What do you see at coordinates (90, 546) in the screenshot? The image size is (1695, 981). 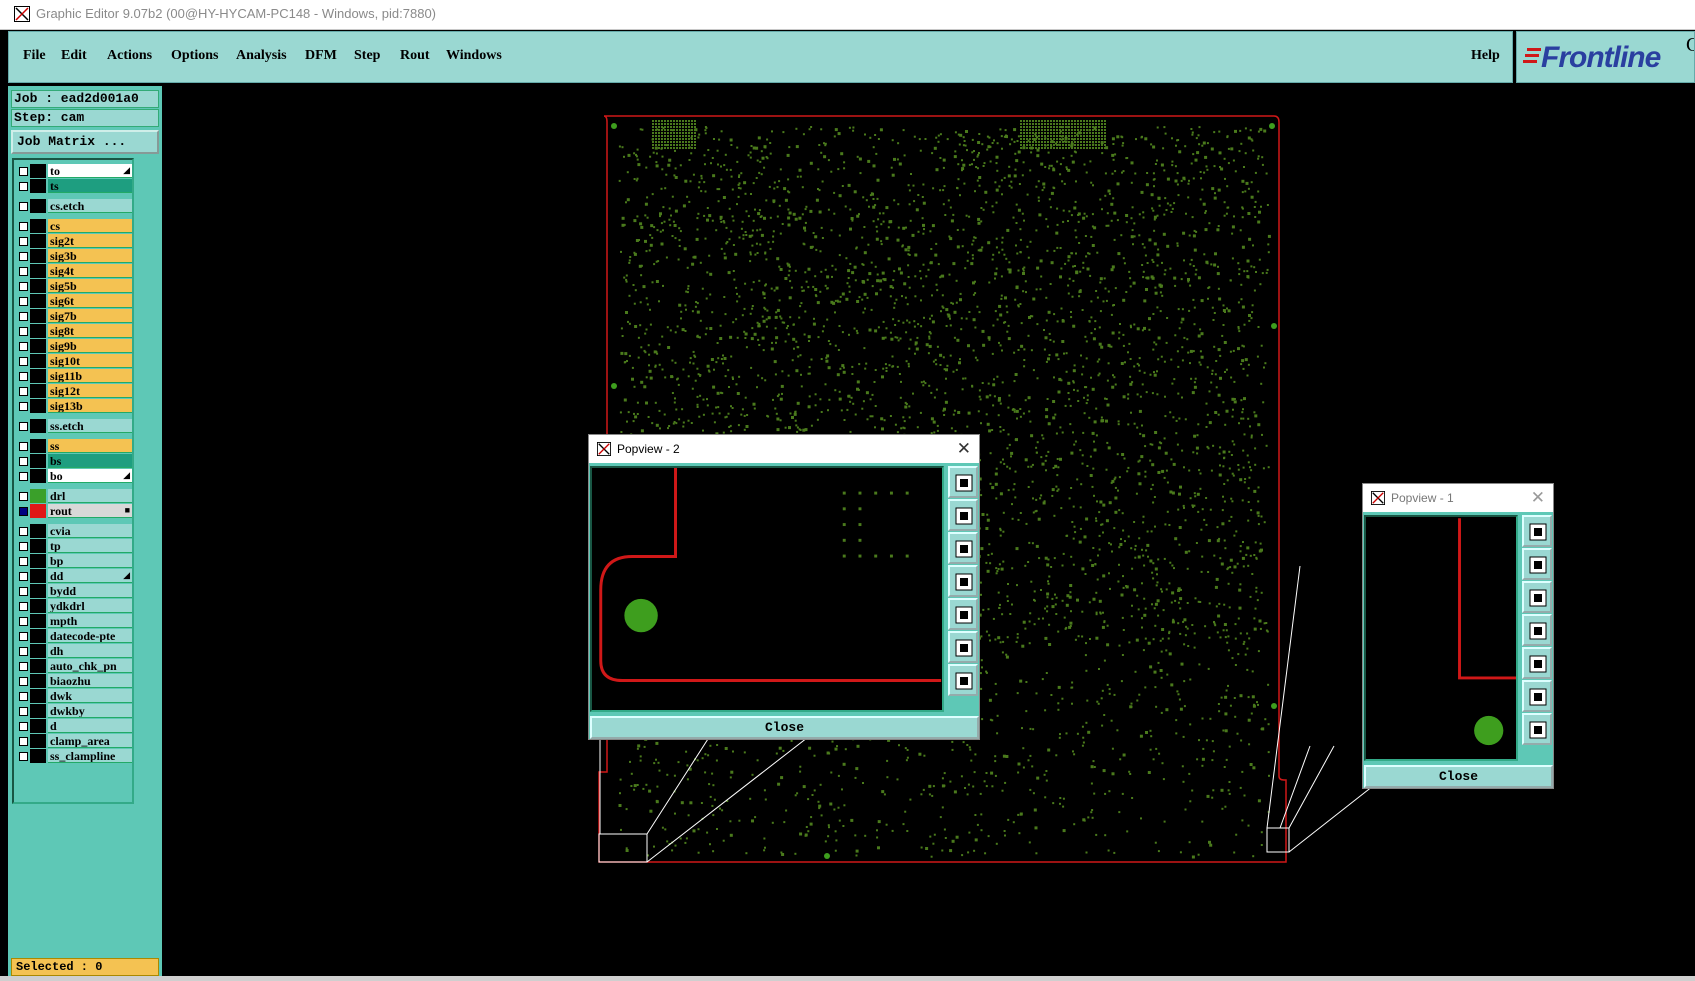 I see `layer-name: tp` at bounding box center [90, 546].